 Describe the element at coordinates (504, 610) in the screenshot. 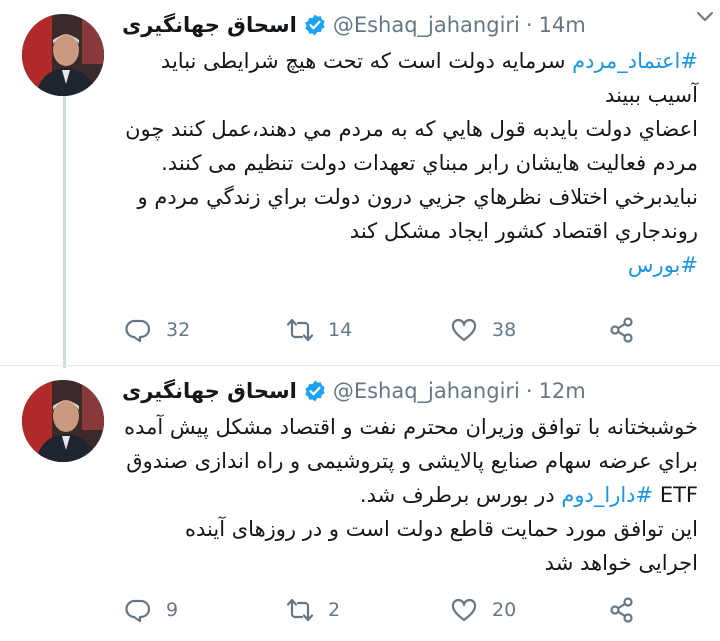

I see `like-count: 20` at that location.